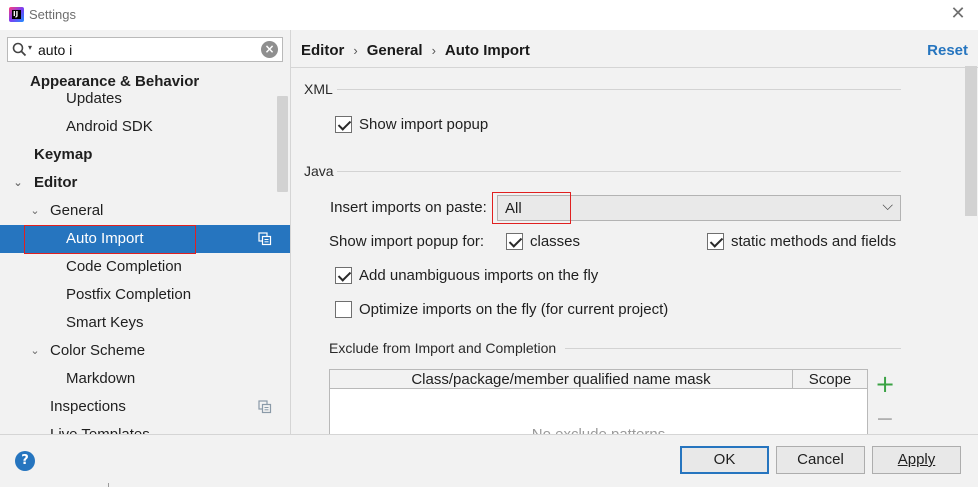 The image size is (978, 487). I want to click on reset-link: Reset, so click(947, 50).